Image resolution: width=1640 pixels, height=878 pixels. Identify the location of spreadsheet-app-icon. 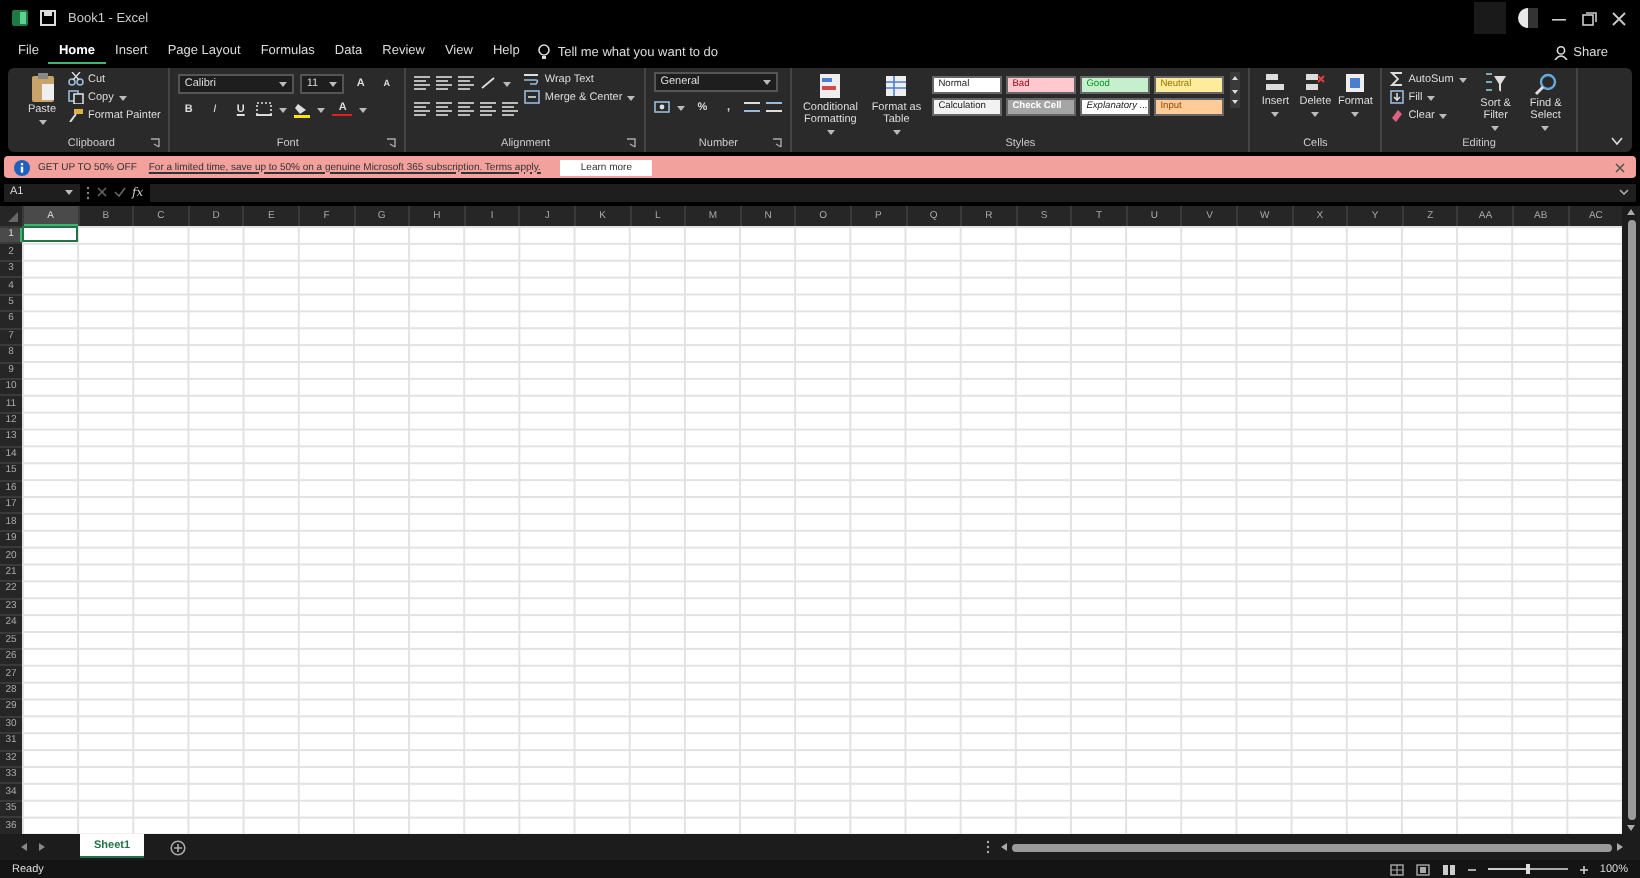
(20, 18).